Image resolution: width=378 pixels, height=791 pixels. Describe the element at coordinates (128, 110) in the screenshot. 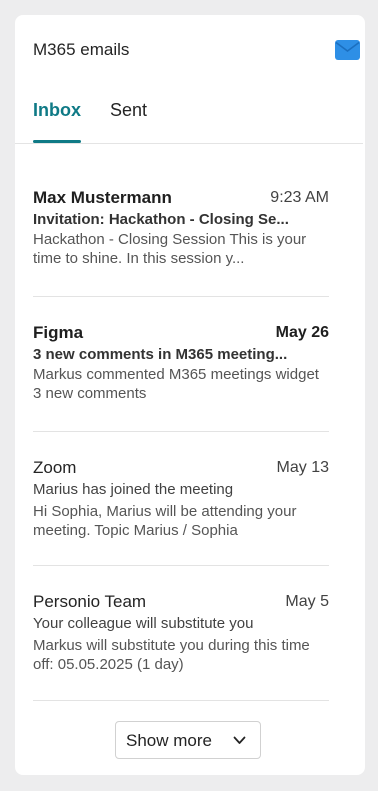

I see `tab-sent: Sent` at that location.